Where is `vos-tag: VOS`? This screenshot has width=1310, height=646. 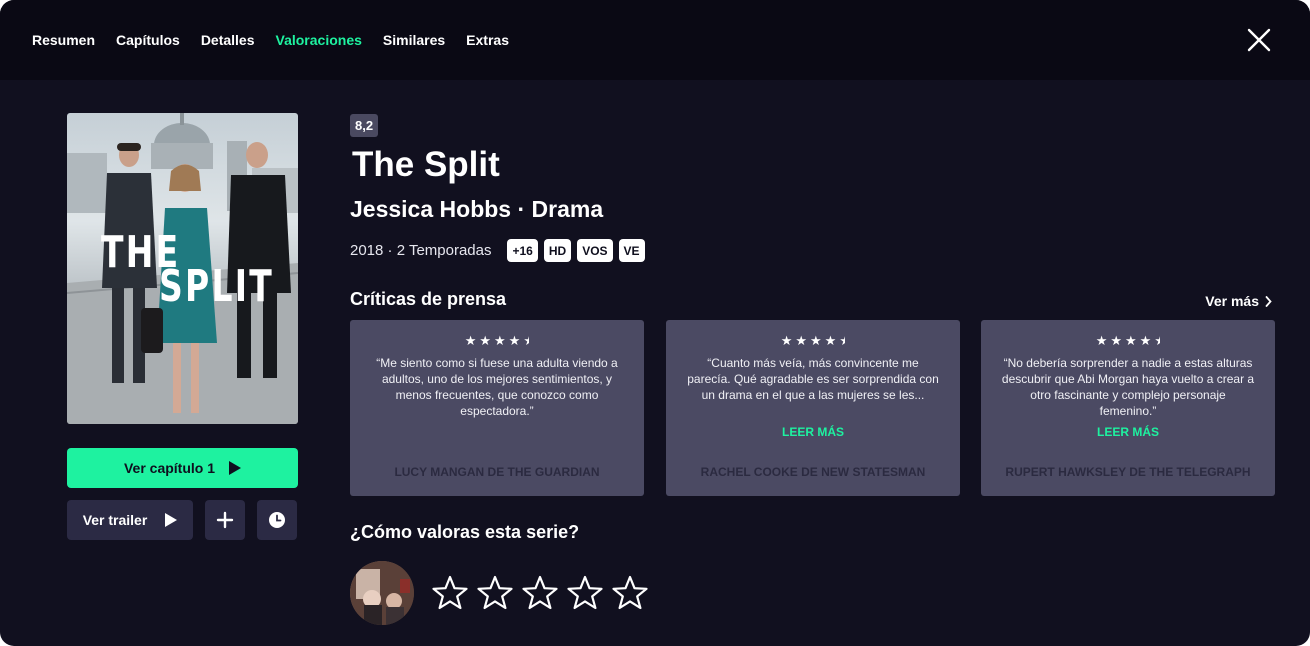
vos-tag: VOS is located at coordinates (595, 250).